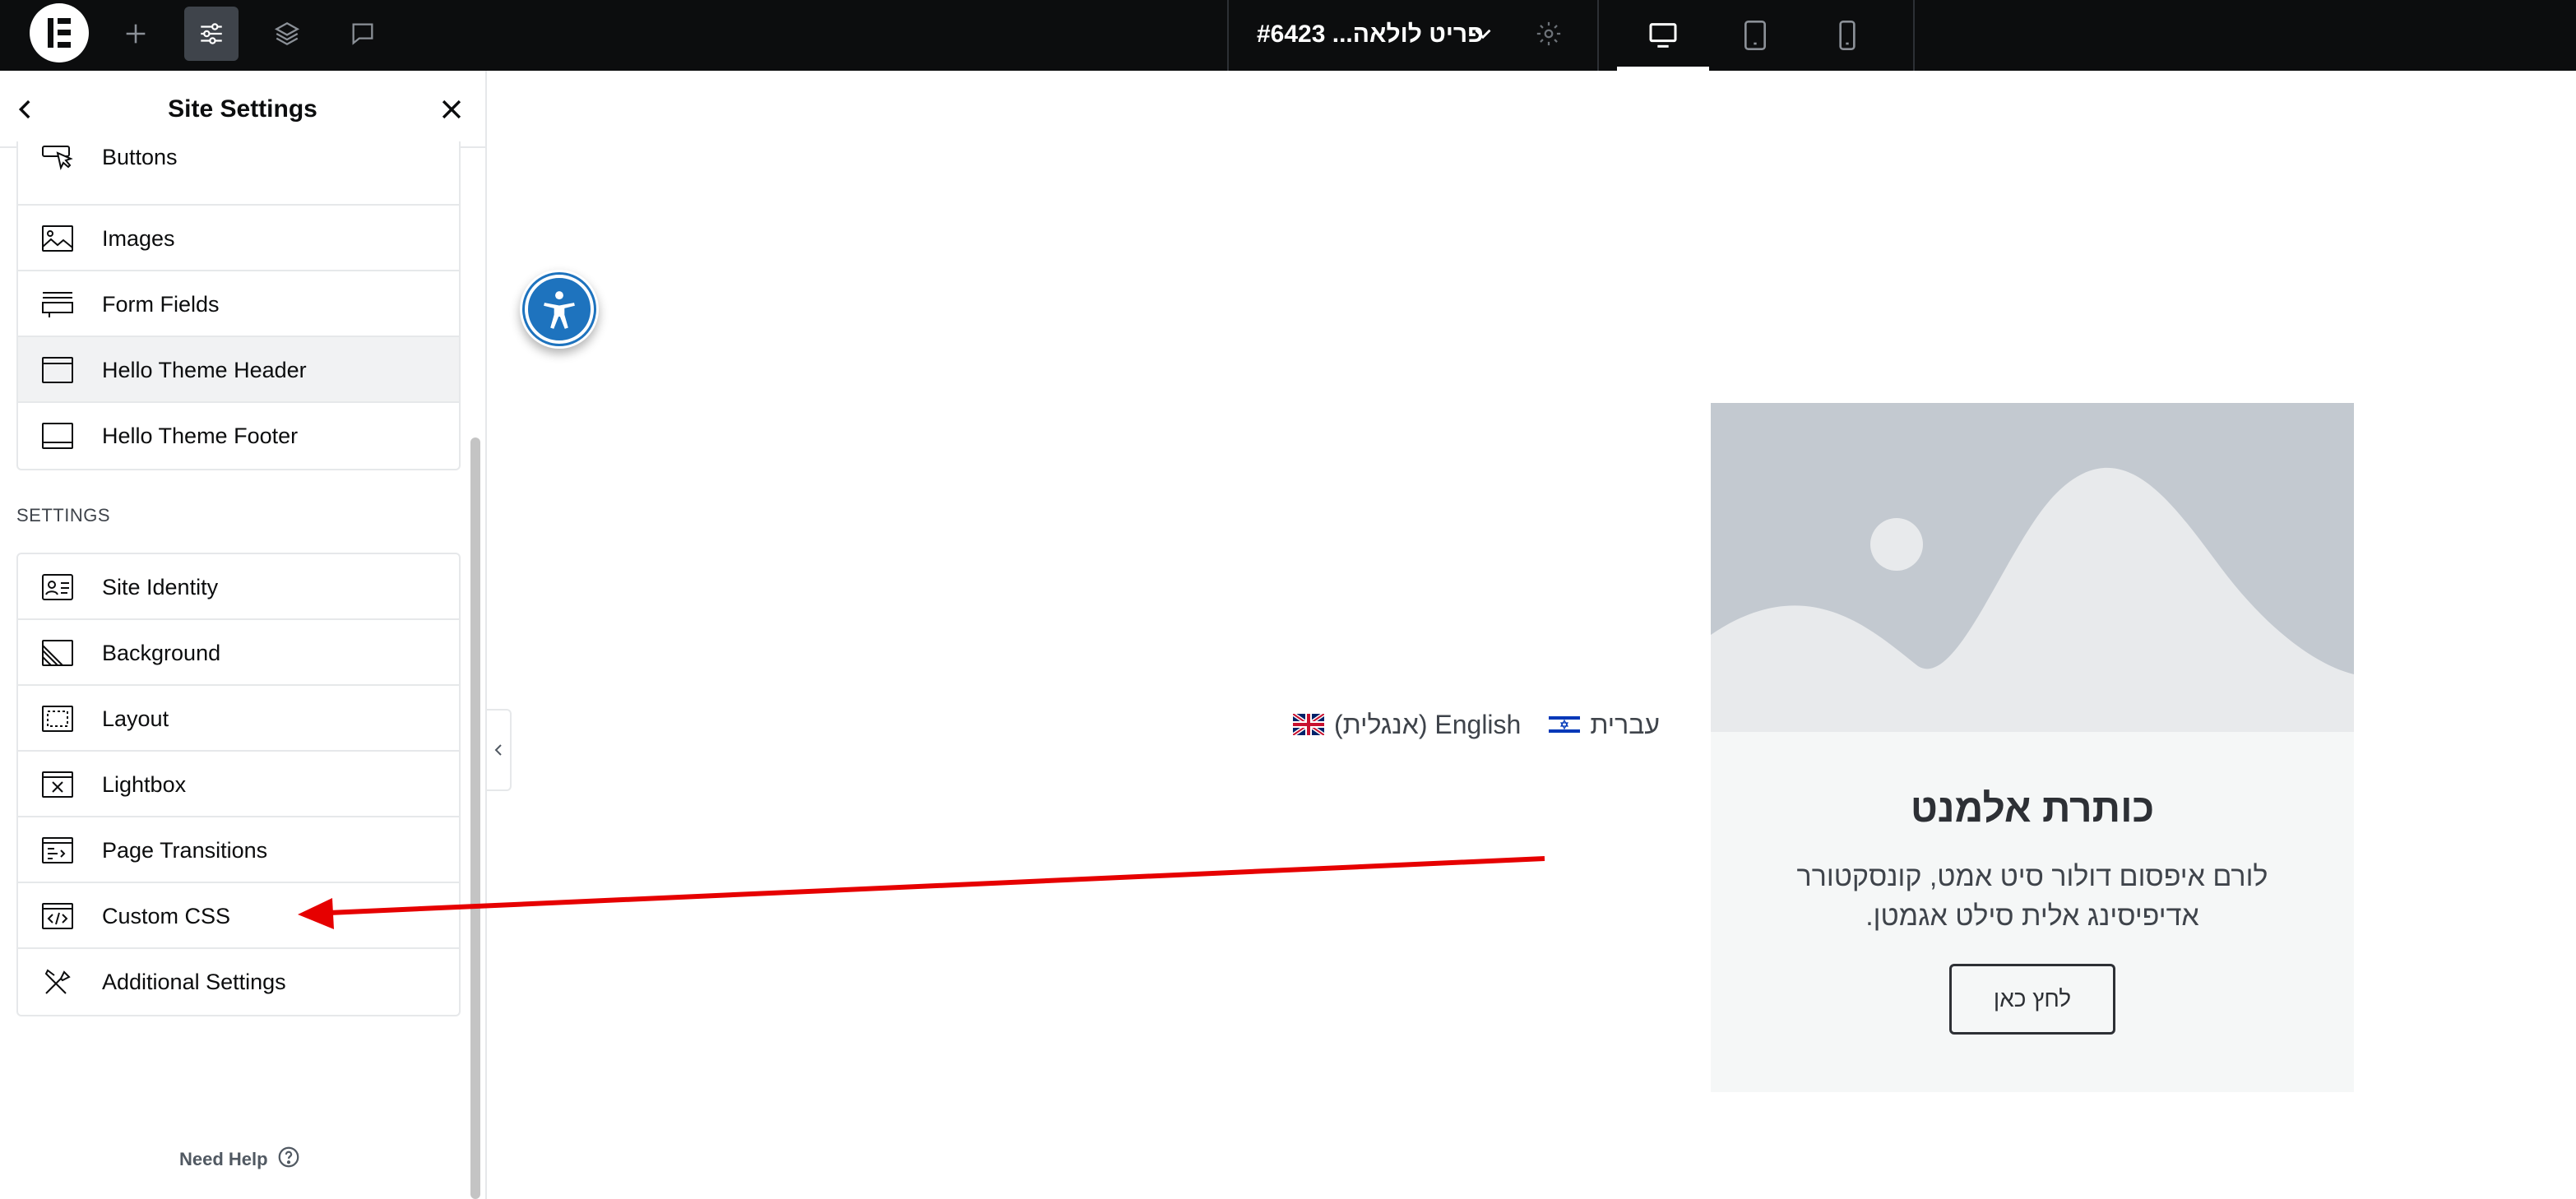 This screenshot has width=2576, height=1199. What do you see at coordinates (1483, 34) in the screenshot?
I see `chevron-down-icon` at bounding box center [1483, 34].